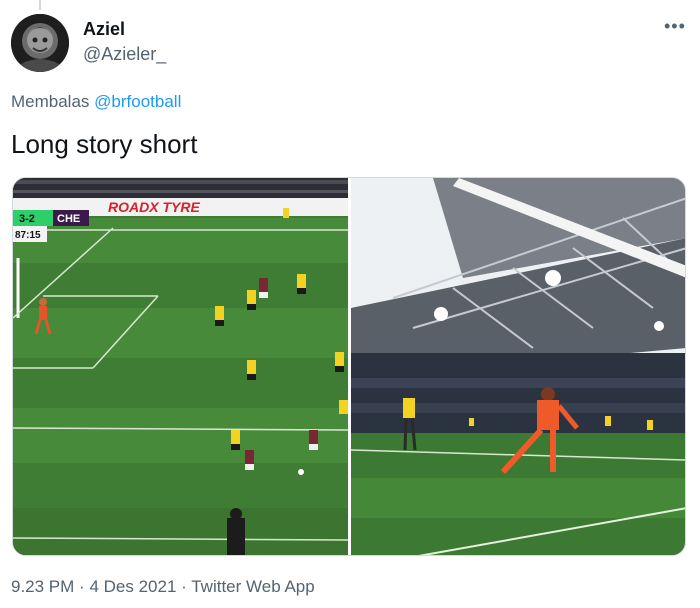 This screenshot has width=700, height=608. I want to click on tweet-meta: 9.23 PM · 4 Des 2021 · Twitter Web App, so click(163, 587).